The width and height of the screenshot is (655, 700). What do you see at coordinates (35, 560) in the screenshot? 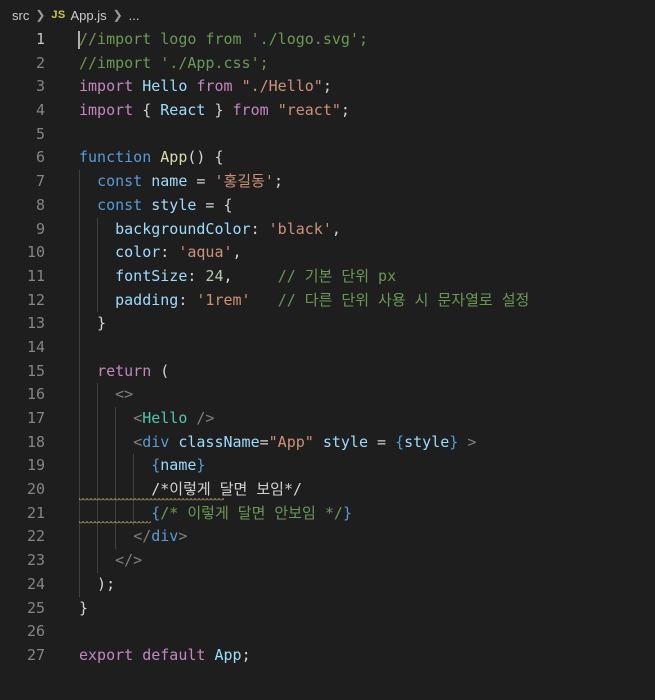
I see `line-number: 23` at bounding box center [35, 560].